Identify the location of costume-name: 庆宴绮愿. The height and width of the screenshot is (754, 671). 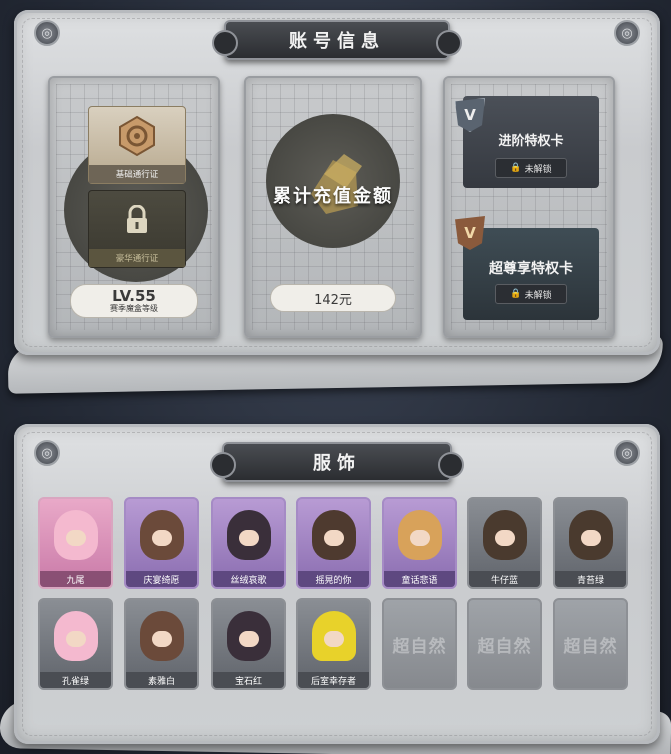
(161, 579).